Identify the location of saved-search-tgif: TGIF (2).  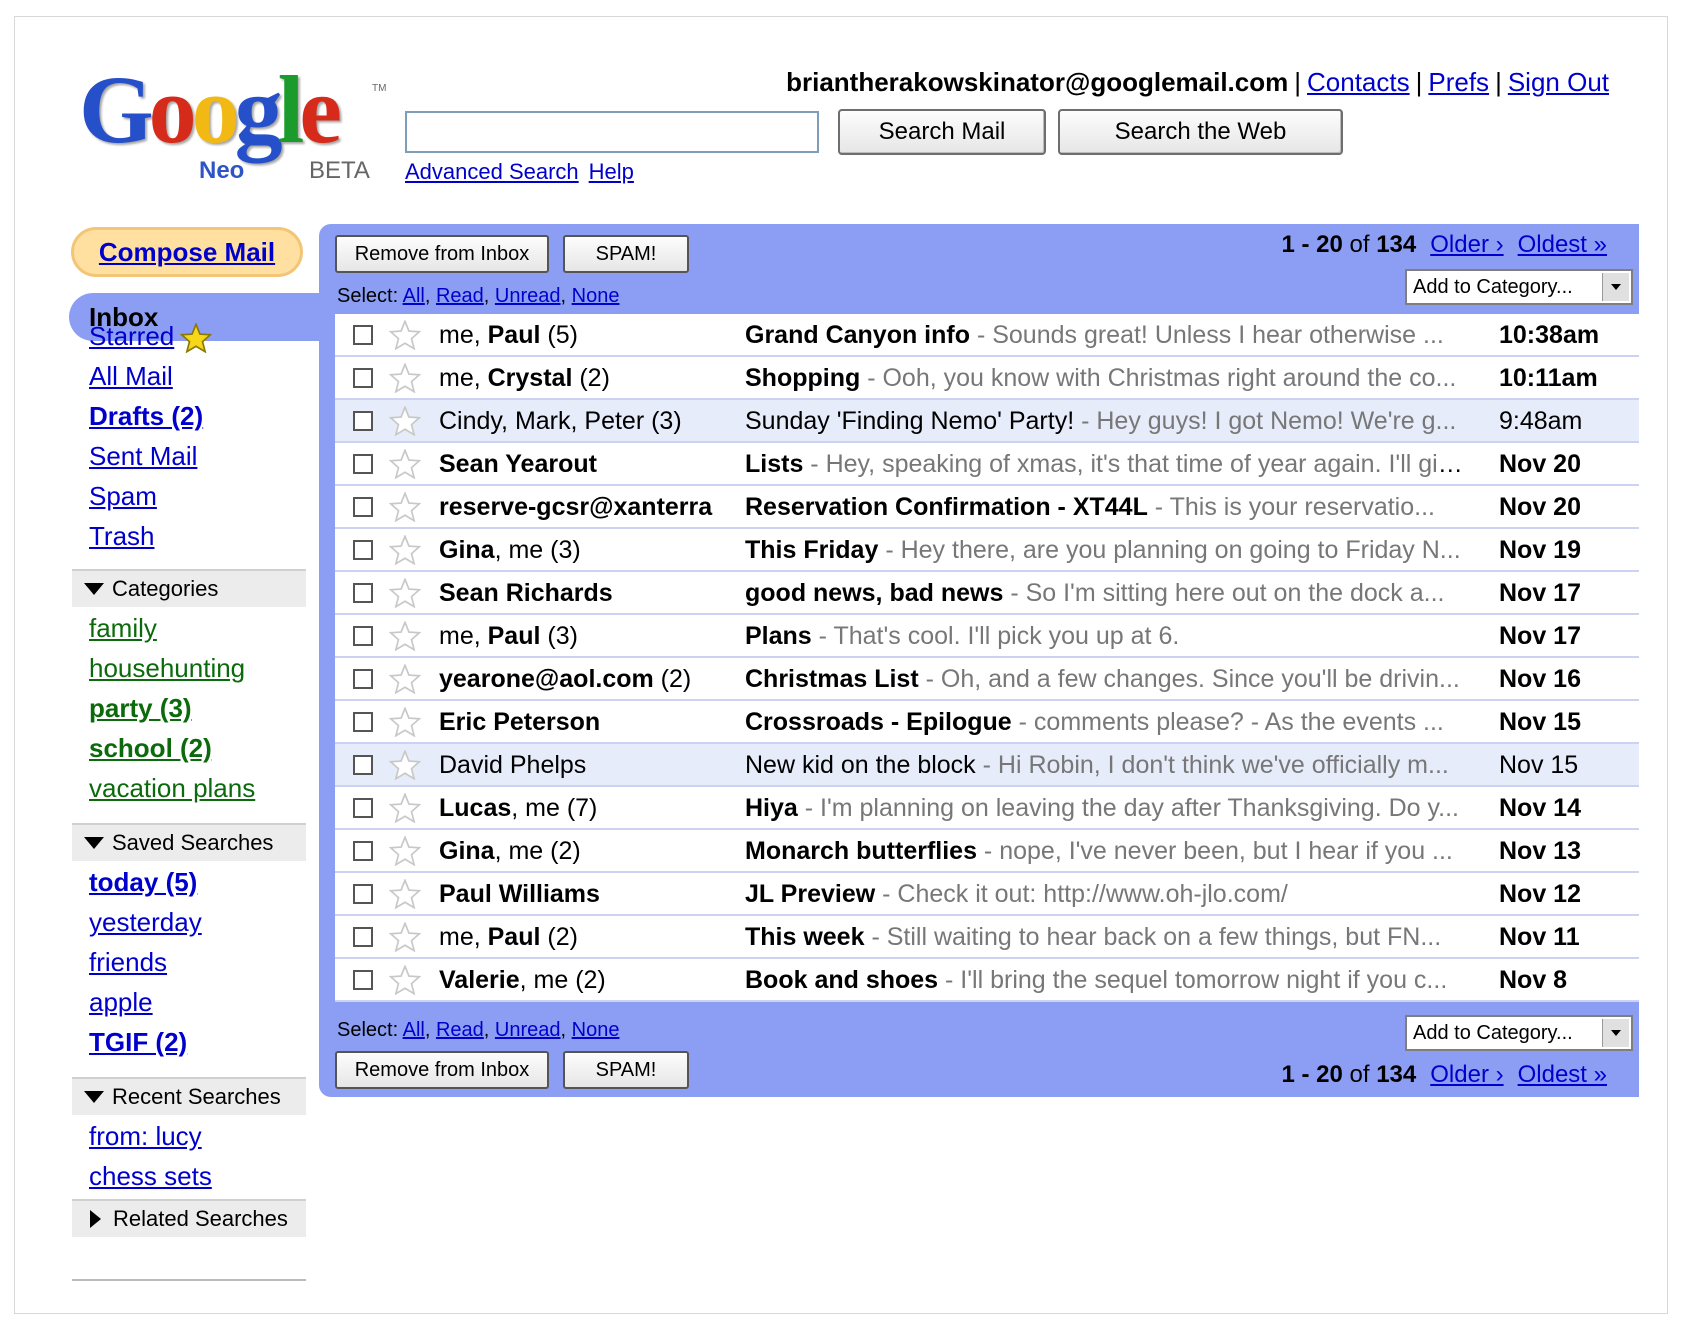
(138, 1042).